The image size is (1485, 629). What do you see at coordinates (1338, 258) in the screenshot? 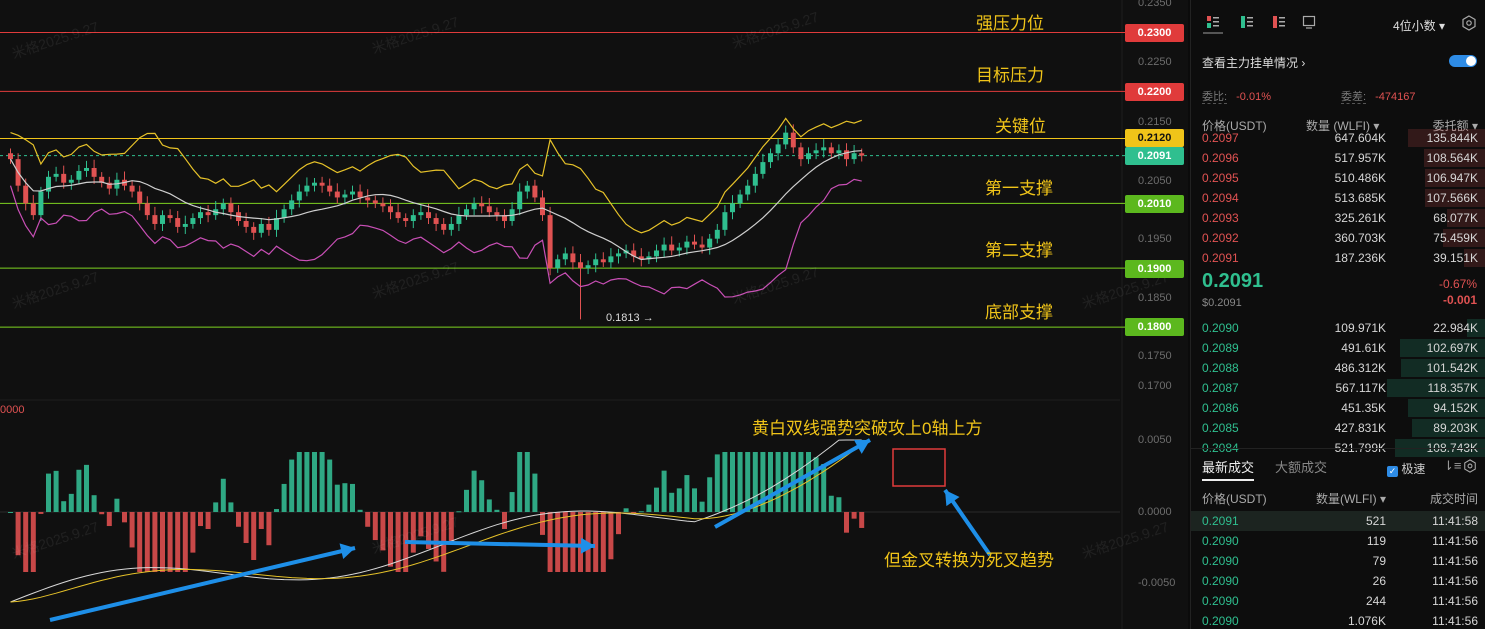
I see `ask-row: 0.2091 187.236K 39.151K` at bounding box center [1338, 258].